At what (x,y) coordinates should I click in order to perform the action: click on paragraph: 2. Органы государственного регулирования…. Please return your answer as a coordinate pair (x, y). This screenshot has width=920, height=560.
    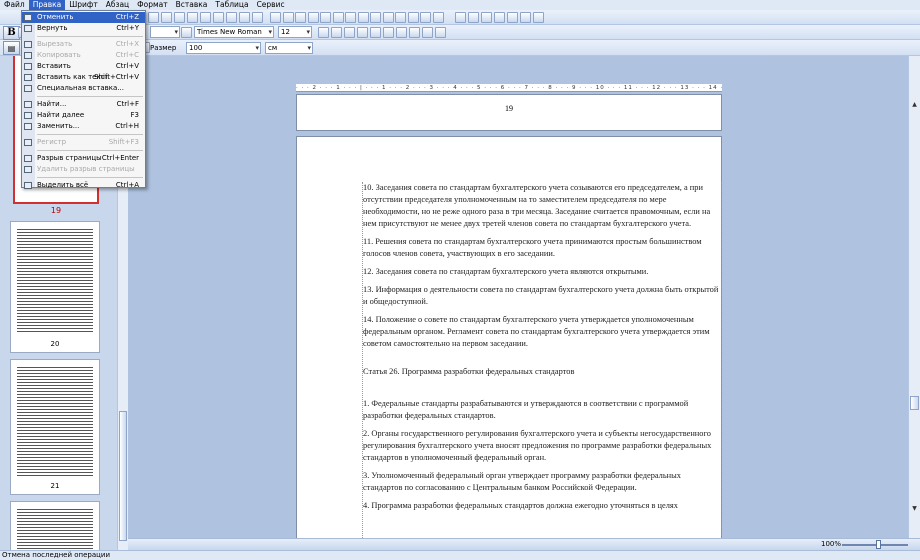
    Looking at the image, I should click on (542, 446).